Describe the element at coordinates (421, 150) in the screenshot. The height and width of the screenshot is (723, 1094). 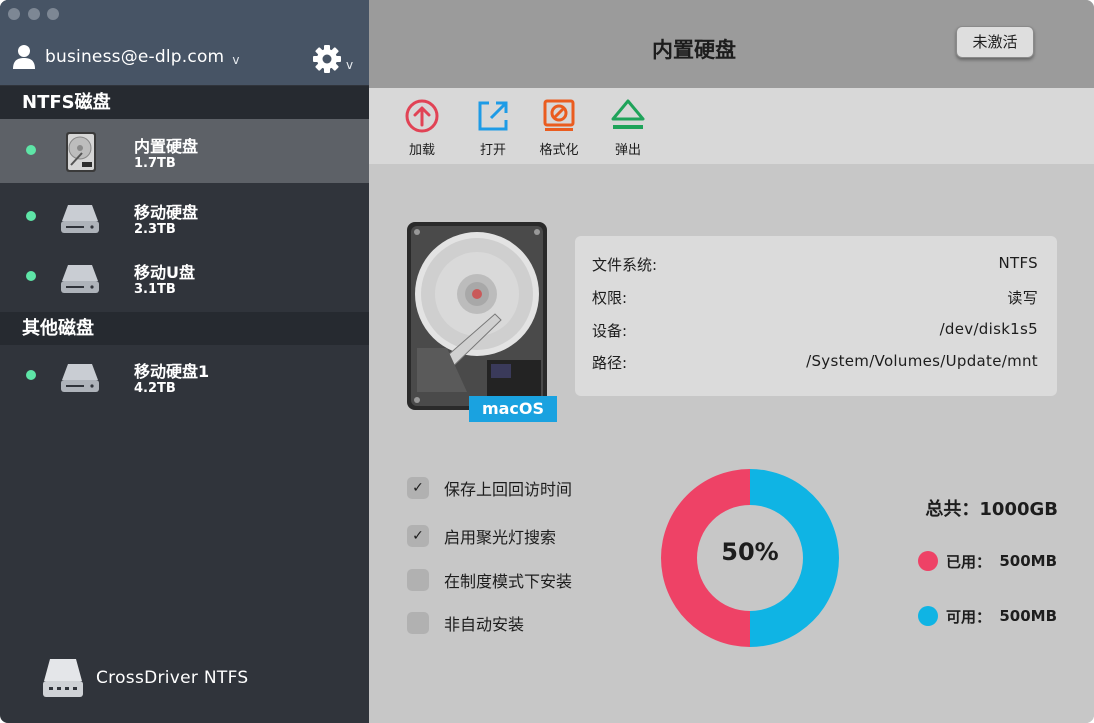
I see `load-label: 加载` at that location.